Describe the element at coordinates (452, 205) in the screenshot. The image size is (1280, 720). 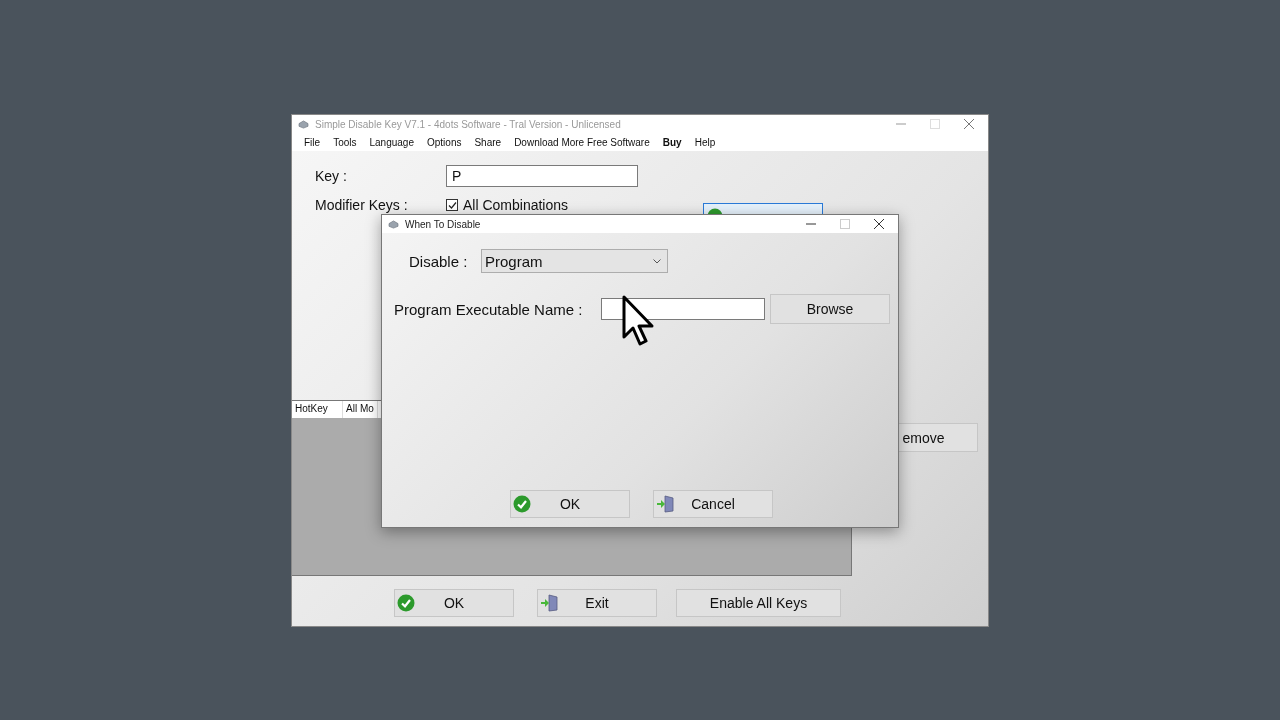
I see `checkbox` at that location.